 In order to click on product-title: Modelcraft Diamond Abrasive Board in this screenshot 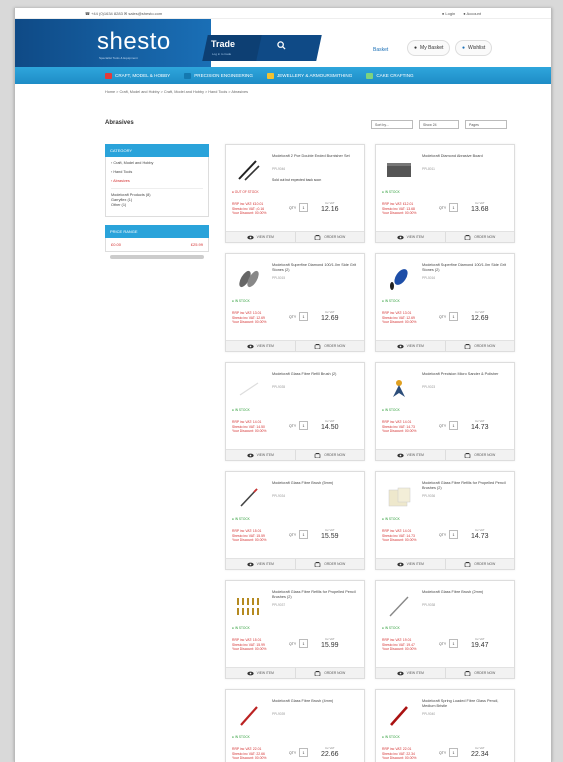, I will do `click(466, 156)`.